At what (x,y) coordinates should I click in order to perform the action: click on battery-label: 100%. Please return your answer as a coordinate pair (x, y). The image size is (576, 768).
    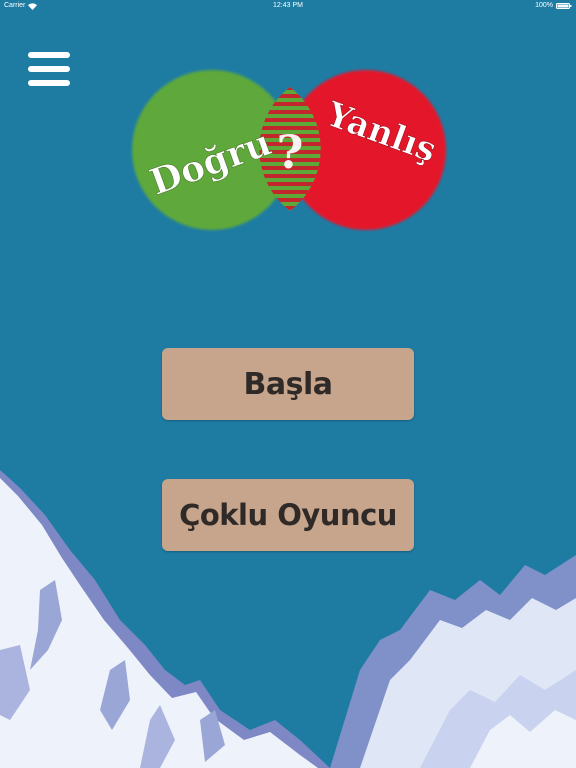
    Looking at the image, I should click on (544, 5).